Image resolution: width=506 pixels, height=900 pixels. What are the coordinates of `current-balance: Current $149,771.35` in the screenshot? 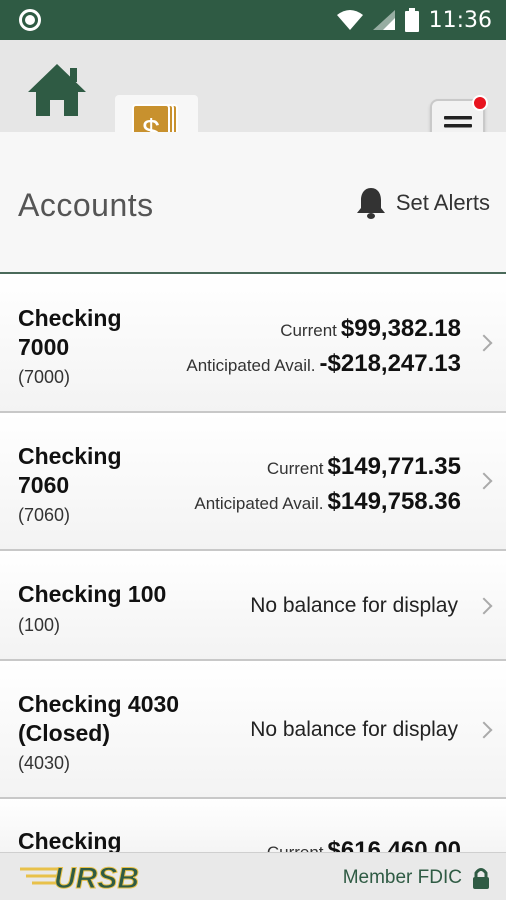 It's located at (364, 467).